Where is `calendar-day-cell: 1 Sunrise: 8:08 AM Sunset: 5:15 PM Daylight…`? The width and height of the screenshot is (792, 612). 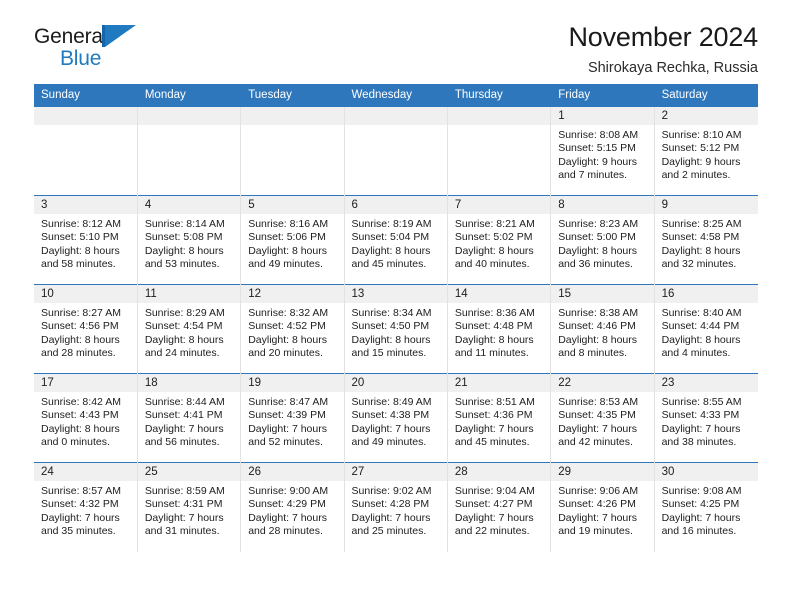 calendar-day-cell: 1 Sunrise: 8:08 AM Sunset: 5:15 PM Daylight… is located at coordinates (602, 151).